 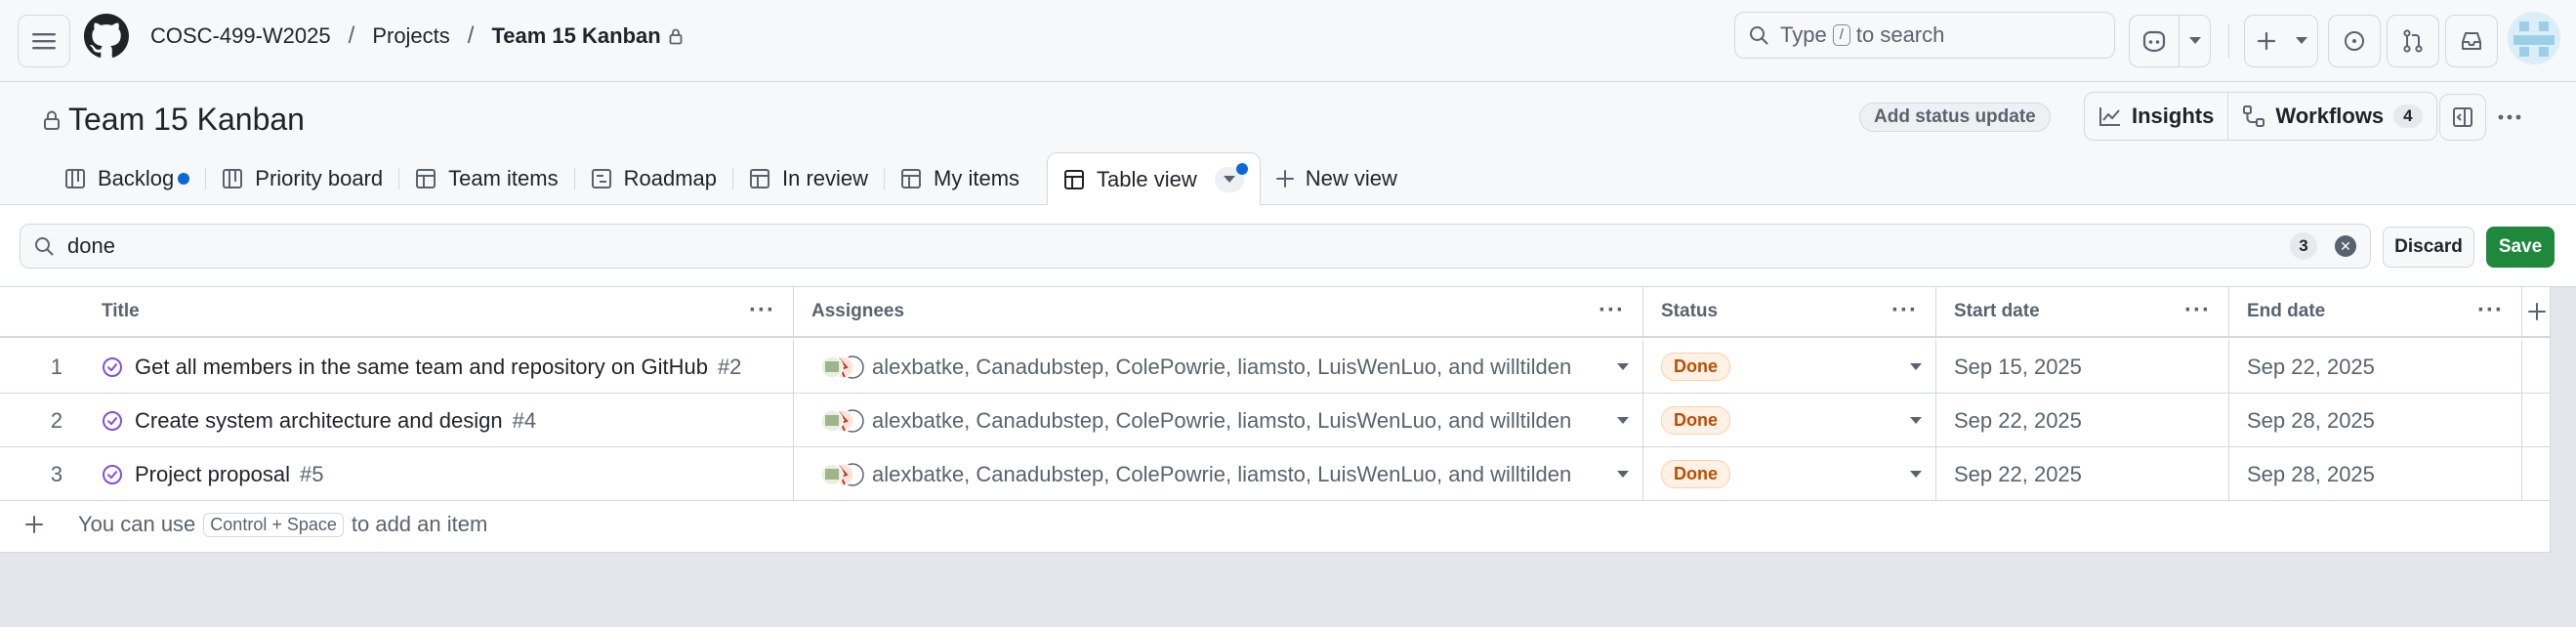 I want to click on breadcrumb-projects: Projects, so click(x=411, y=36).